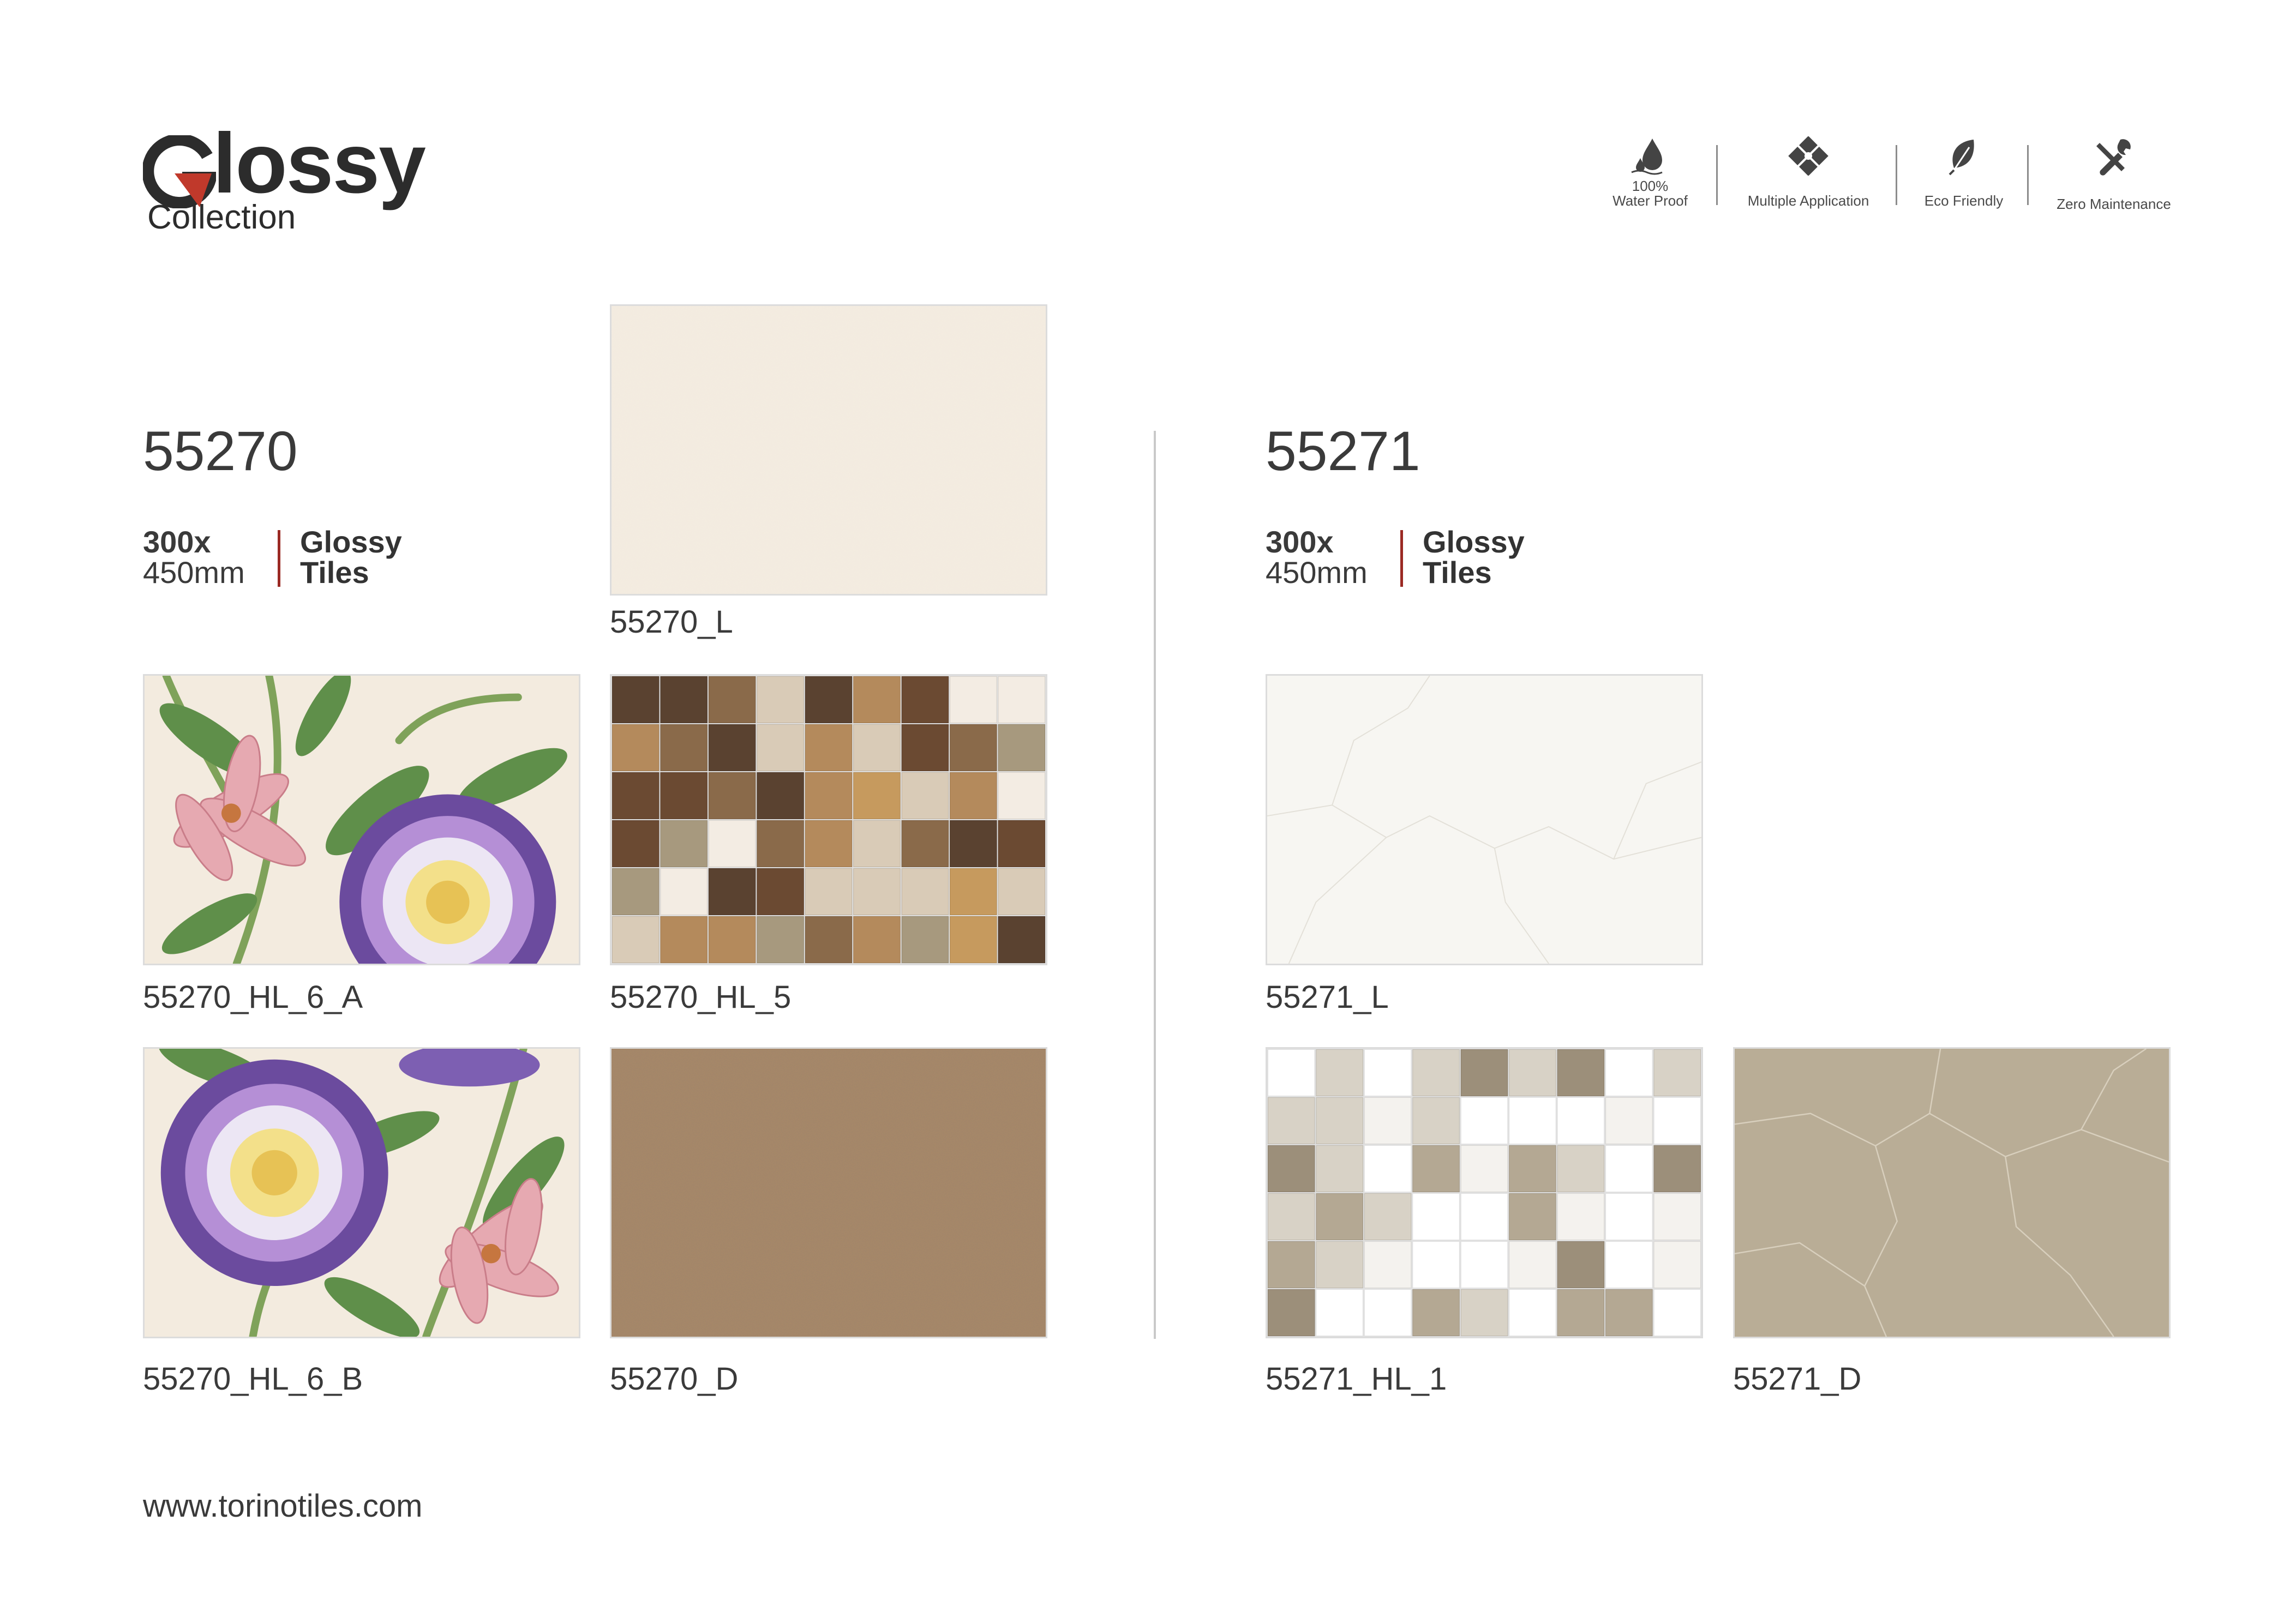 The width and height of the screenshot is (2296, 1623). What do you see at coordinates (1808, 201) in the screenshot?
I see `feature-label: Multiple Application` at bounding box center [1808, 201].